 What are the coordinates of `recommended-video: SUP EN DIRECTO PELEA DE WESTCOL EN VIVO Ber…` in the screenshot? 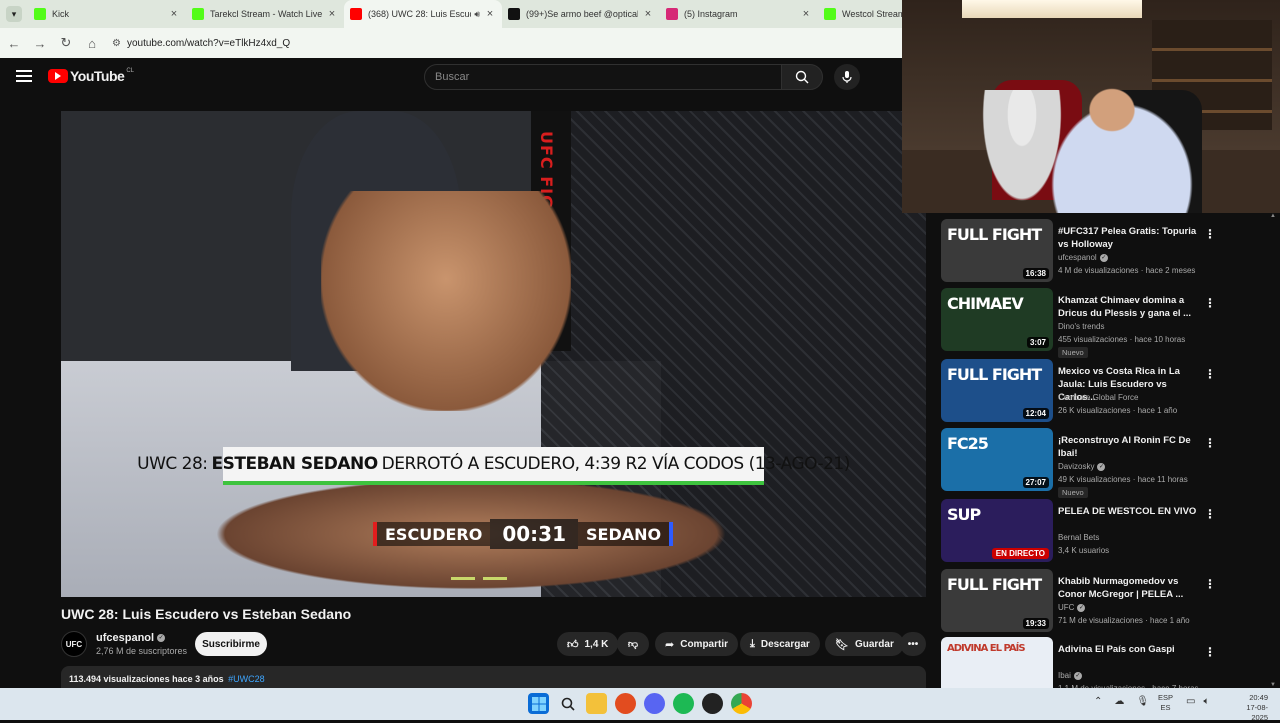 It's located at (1106, 531).